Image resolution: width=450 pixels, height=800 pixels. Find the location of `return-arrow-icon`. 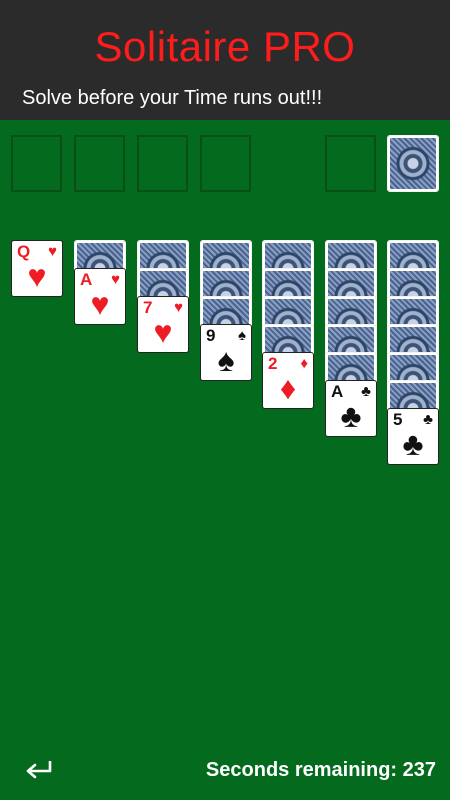

return-arrow-icon is located at coordinates (39, 770).